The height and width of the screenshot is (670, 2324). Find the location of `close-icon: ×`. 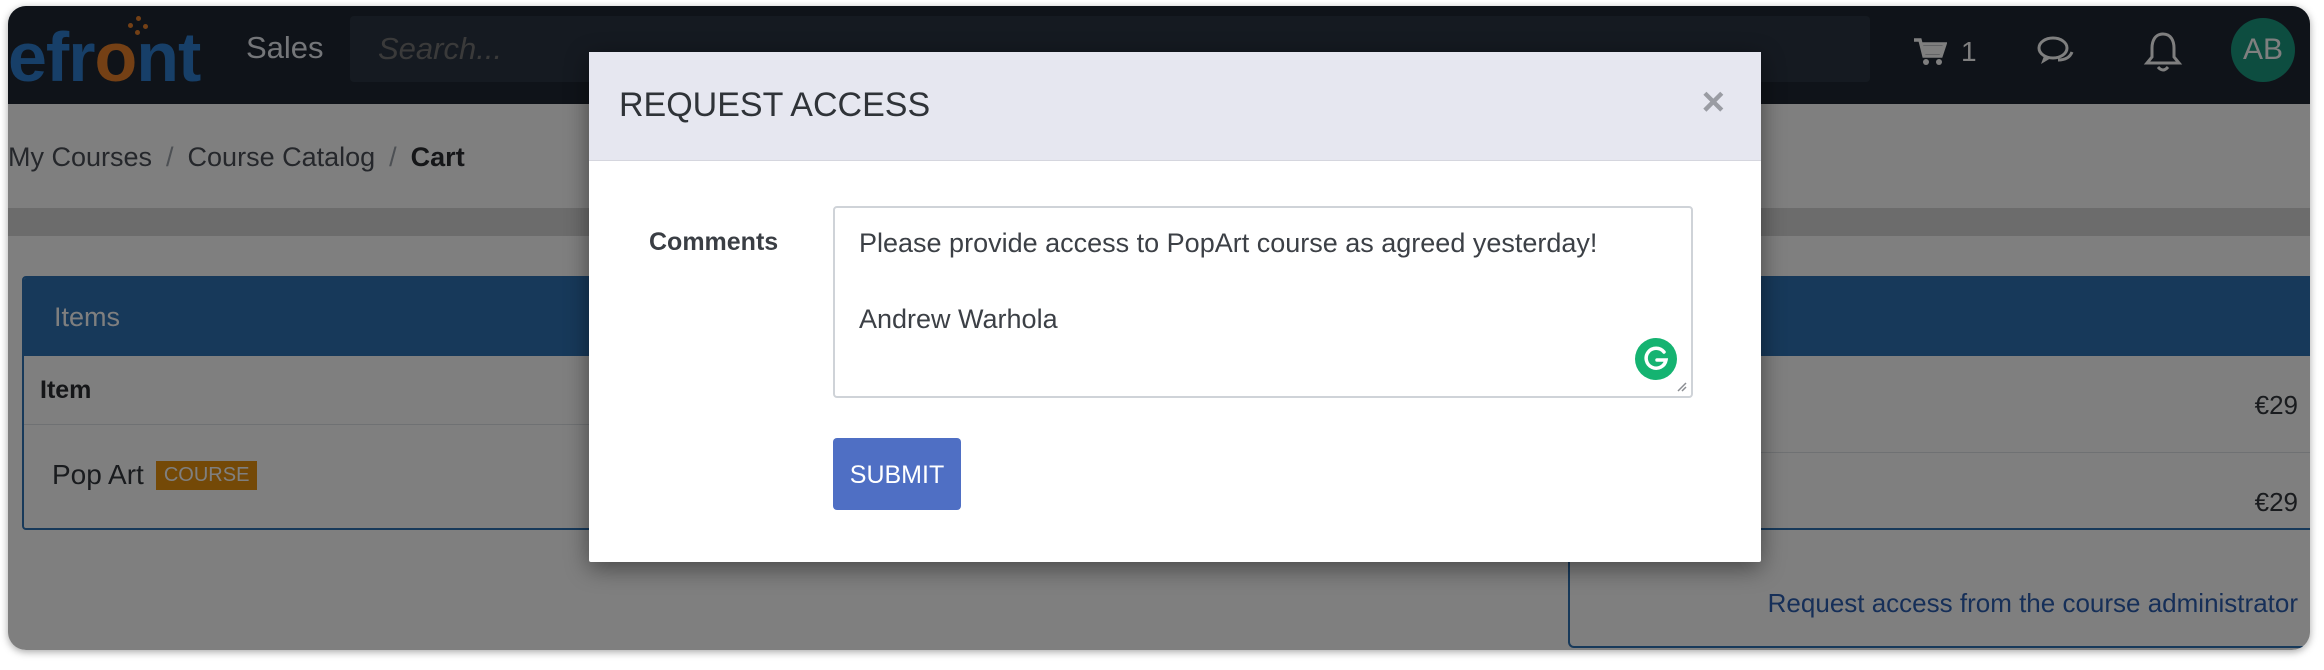

close-icon: × is located at coordinates (1713, 102).